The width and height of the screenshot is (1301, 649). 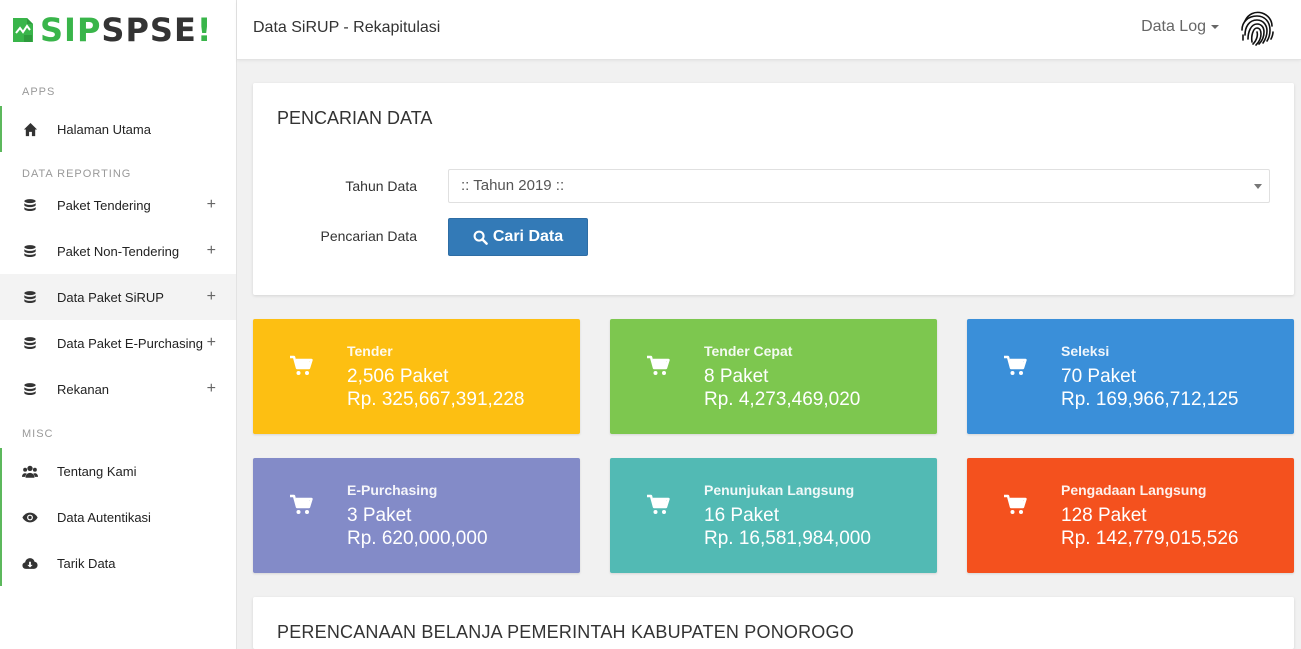 What do you see at coordinates (86, 563) in the screenshot?
I see `sidebar-item-label: Tarik Data` at bounding box center [86, 563].